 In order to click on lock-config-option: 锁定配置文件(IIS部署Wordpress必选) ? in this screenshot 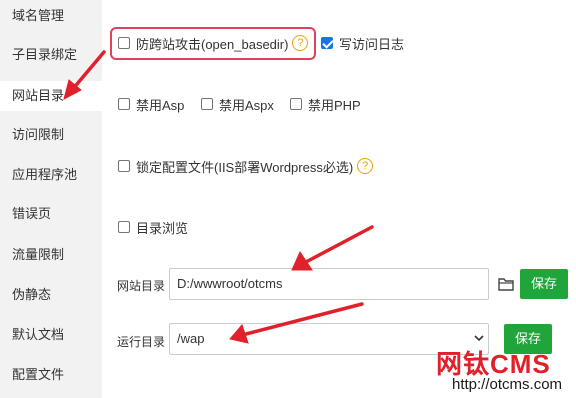, I will do `click(246, 166)`.